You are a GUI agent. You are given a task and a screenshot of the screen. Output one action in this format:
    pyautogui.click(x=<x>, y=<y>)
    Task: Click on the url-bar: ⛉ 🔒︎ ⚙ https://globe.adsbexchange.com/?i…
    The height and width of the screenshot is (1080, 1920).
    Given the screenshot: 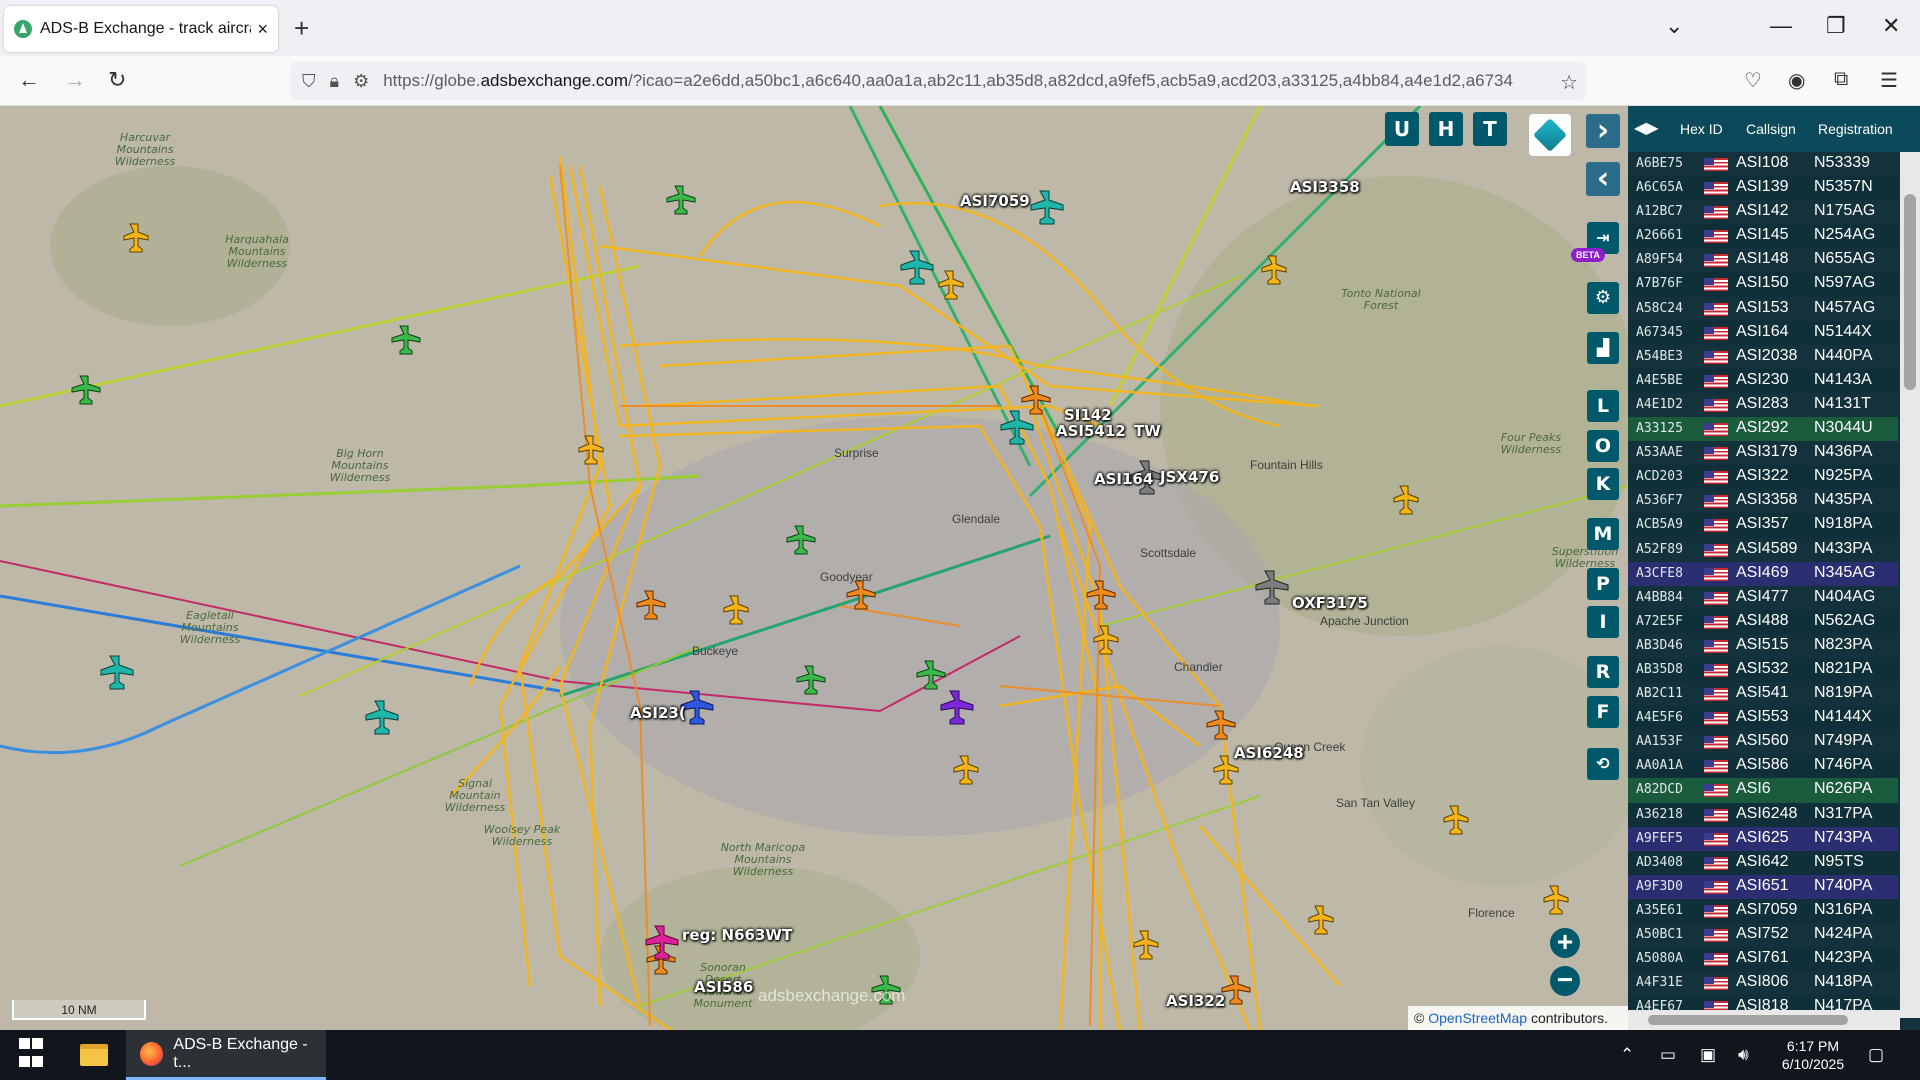 What is the action you would take?
    pyautogui.click(x=938, y=81)
    